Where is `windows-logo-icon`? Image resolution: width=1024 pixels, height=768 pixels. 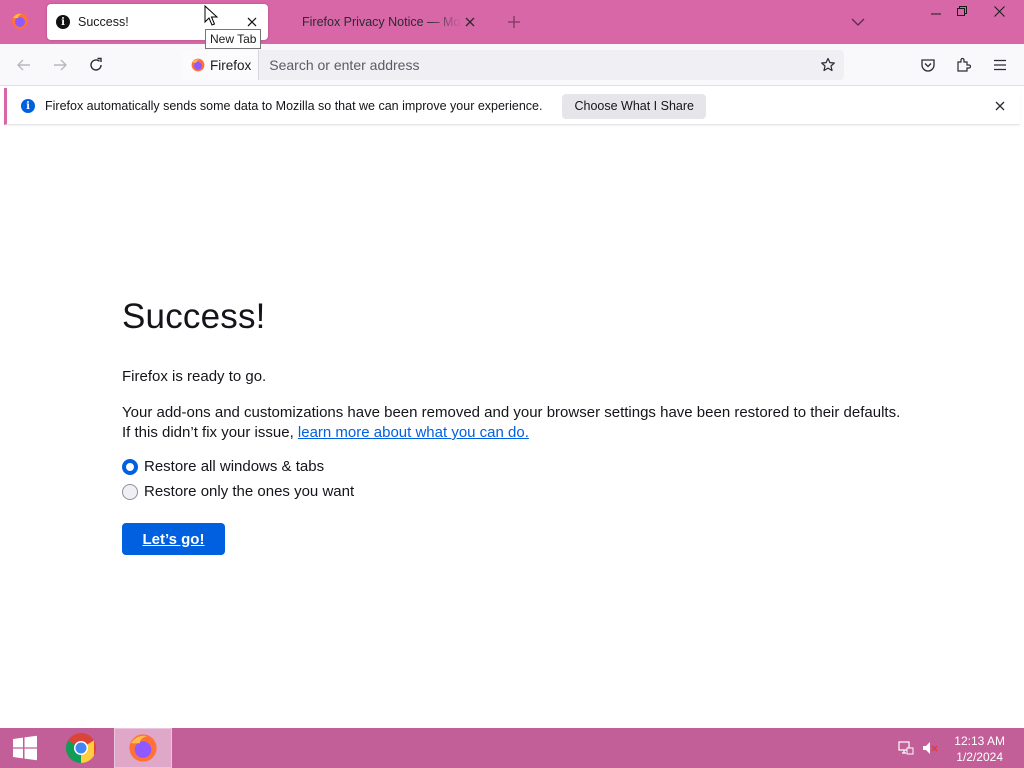
windows-logo-icon is located at coordinates (25, 748).